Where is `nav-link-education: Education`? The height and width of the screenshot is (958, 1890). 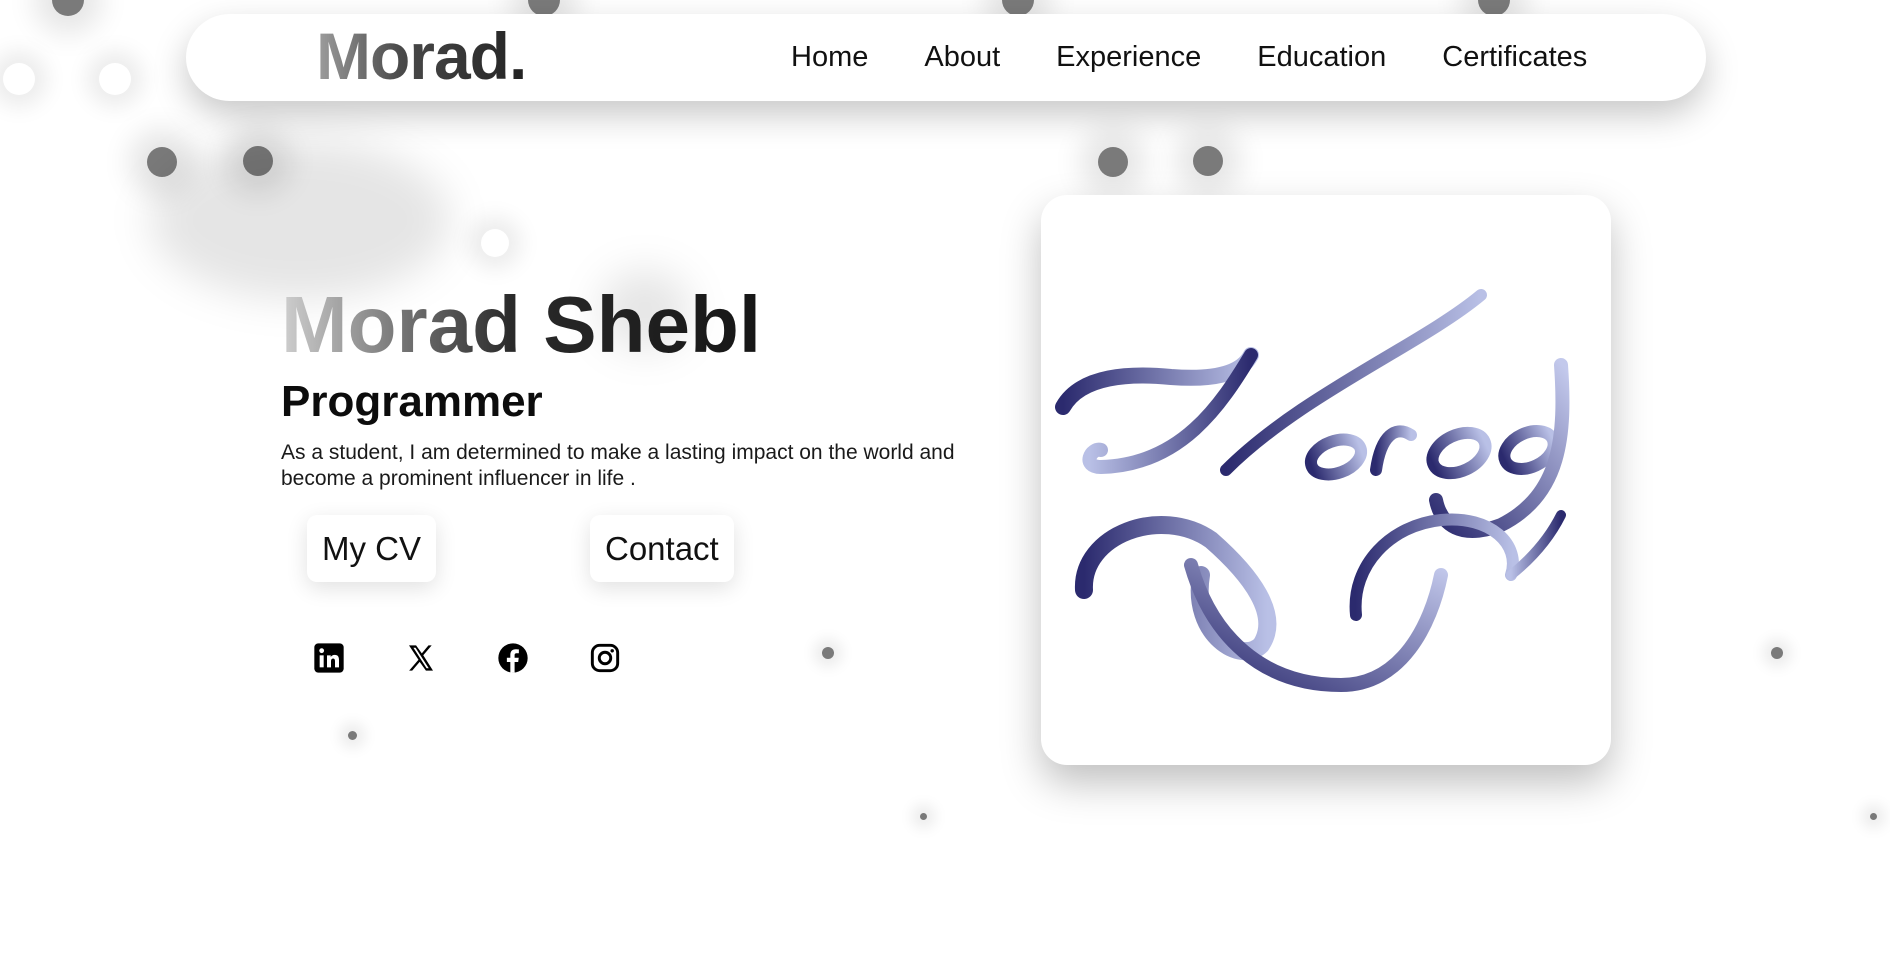
nav-link-education: Education is located at coordinates (1321, 57).